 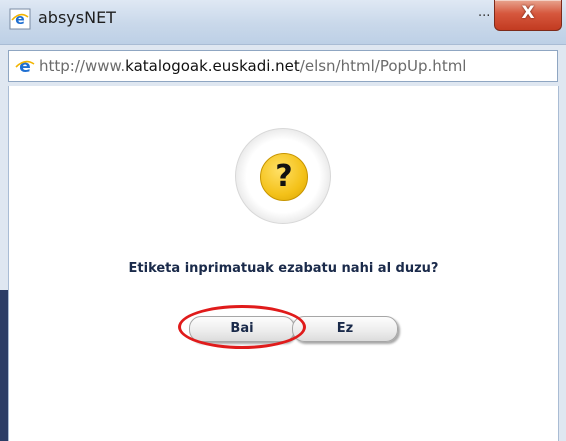 I want to click on svg-text: e, so click(x=25, y=66).